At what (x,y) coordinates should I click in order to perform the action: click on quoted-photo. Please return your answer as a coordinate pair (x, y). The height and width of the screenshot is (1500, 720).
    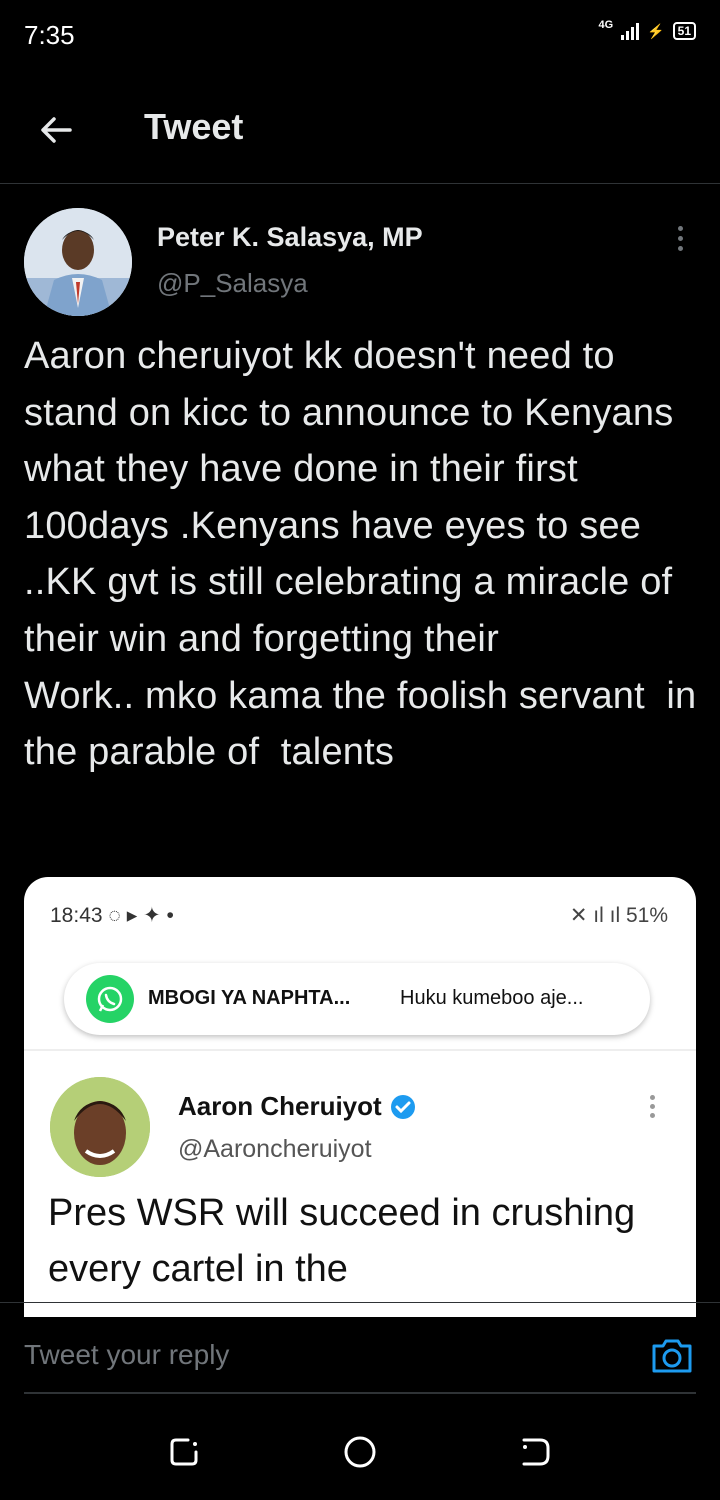
    Looking at the image, I should click on (100, 1127).